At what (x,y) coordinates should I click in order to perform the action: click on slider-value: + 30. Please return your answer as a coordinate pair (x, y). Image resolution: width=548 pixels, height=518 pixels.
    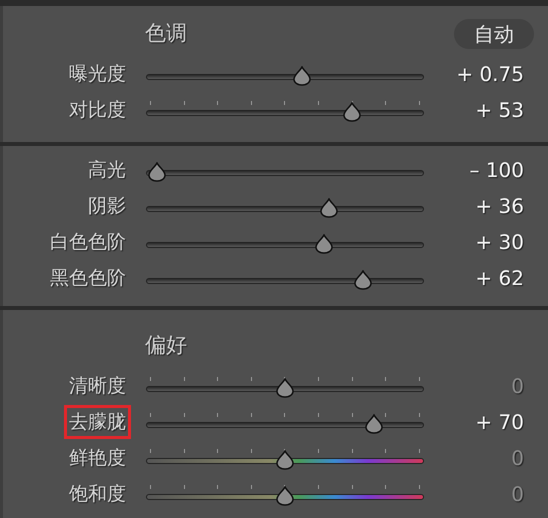
    Looking at the image, I should click on (500, 242).